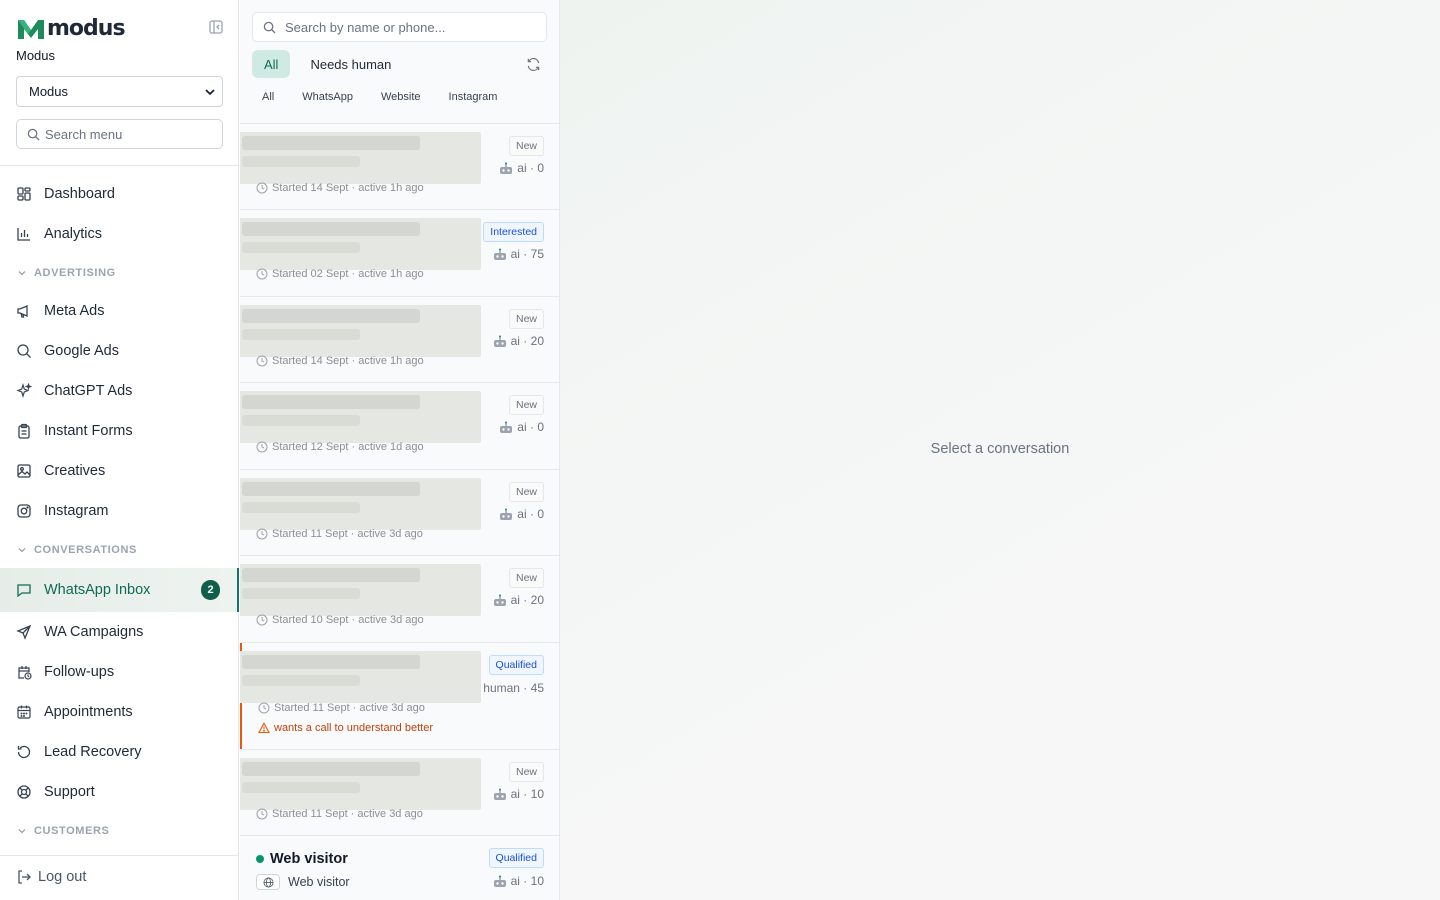 Image resolution: width=1440 pixels, height=900 pixels. Describe the element at coordinates (540, 168) in the screenshot. I see `lead-score: 0` at that location.